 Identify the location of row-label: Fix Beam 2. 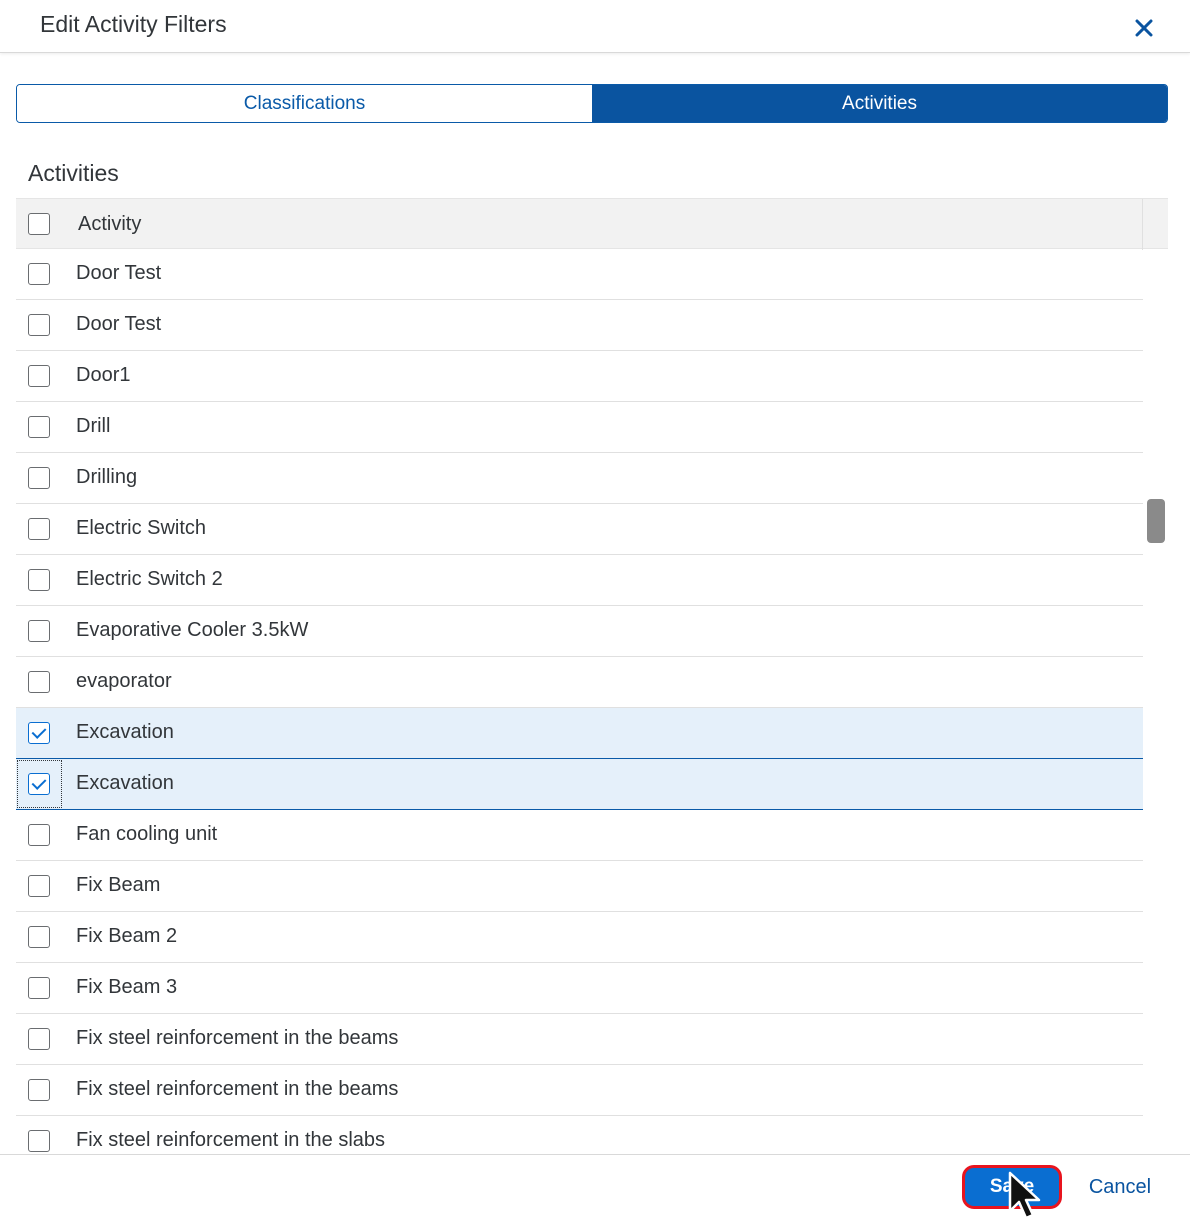
(127, 936).